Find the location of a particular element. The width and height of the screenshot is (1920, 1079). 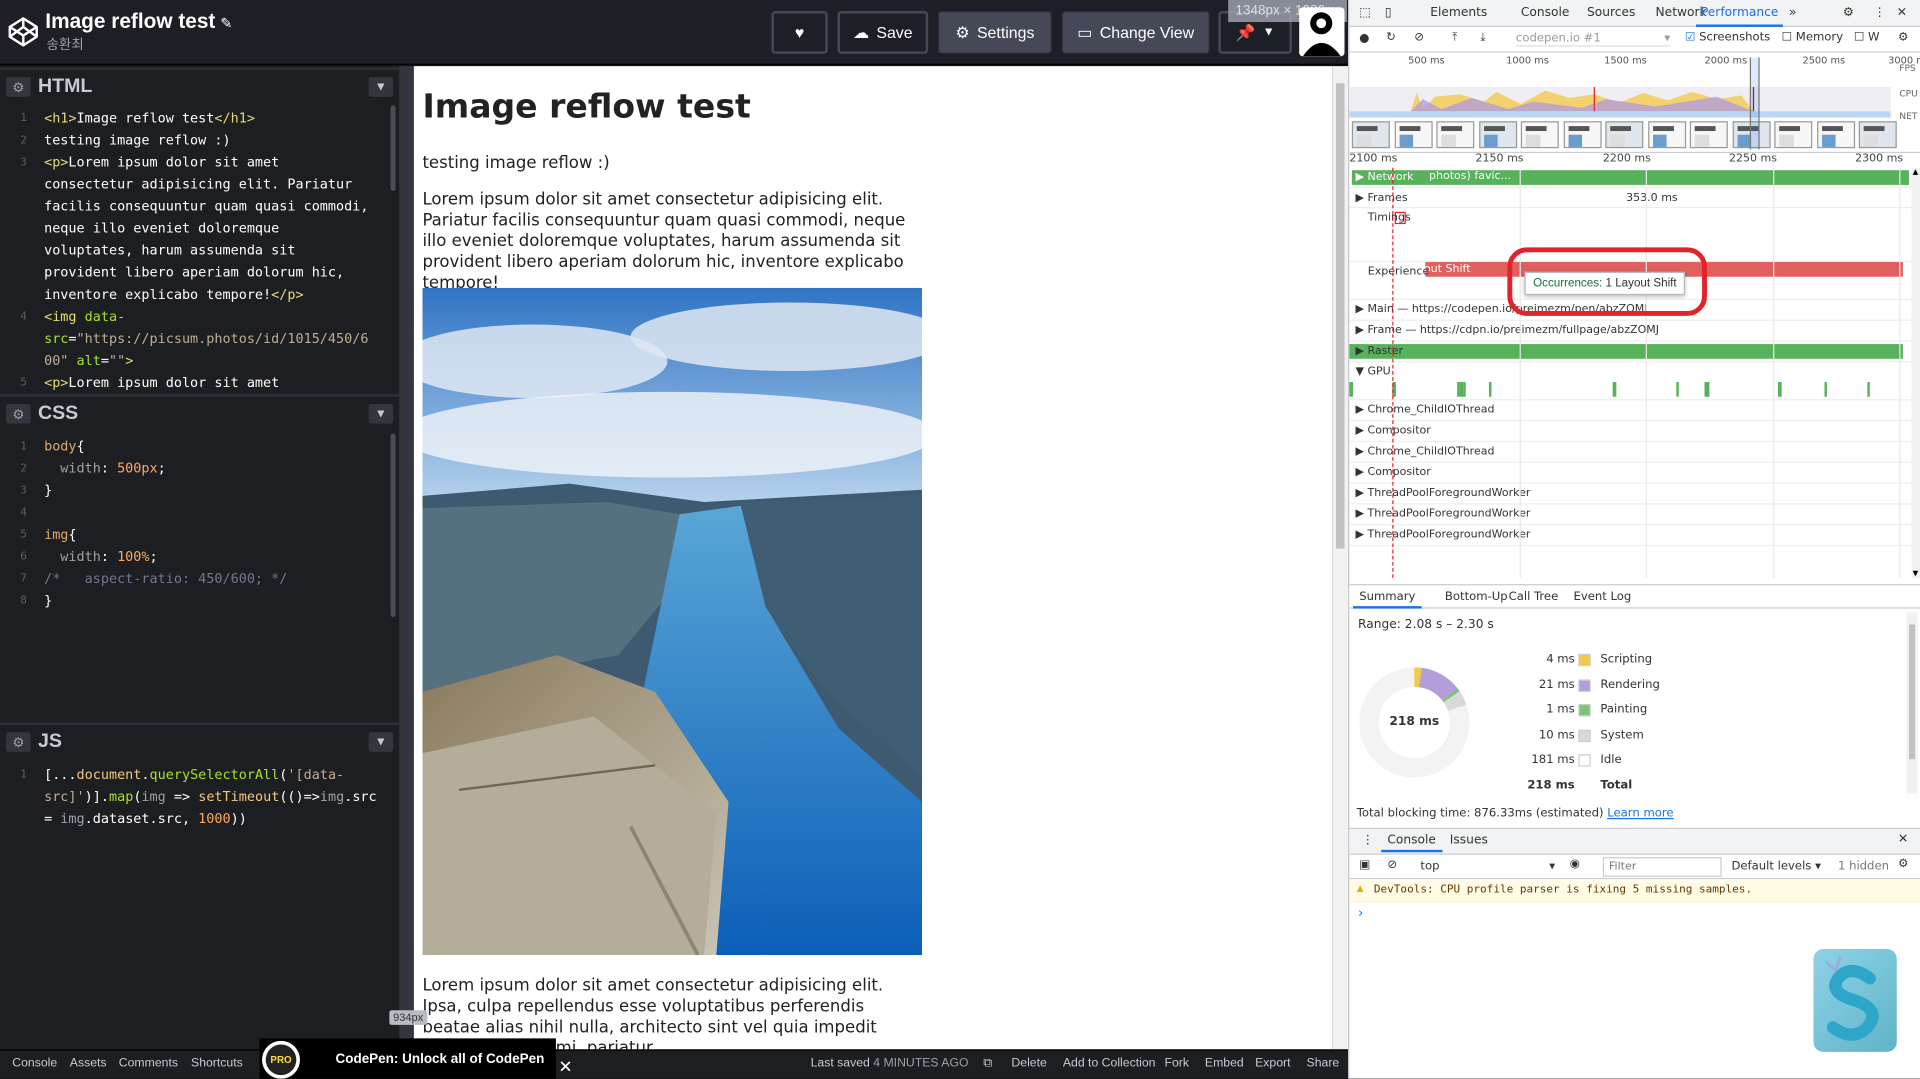

tab-summary: Summary is located at coordinates (1387, 599).